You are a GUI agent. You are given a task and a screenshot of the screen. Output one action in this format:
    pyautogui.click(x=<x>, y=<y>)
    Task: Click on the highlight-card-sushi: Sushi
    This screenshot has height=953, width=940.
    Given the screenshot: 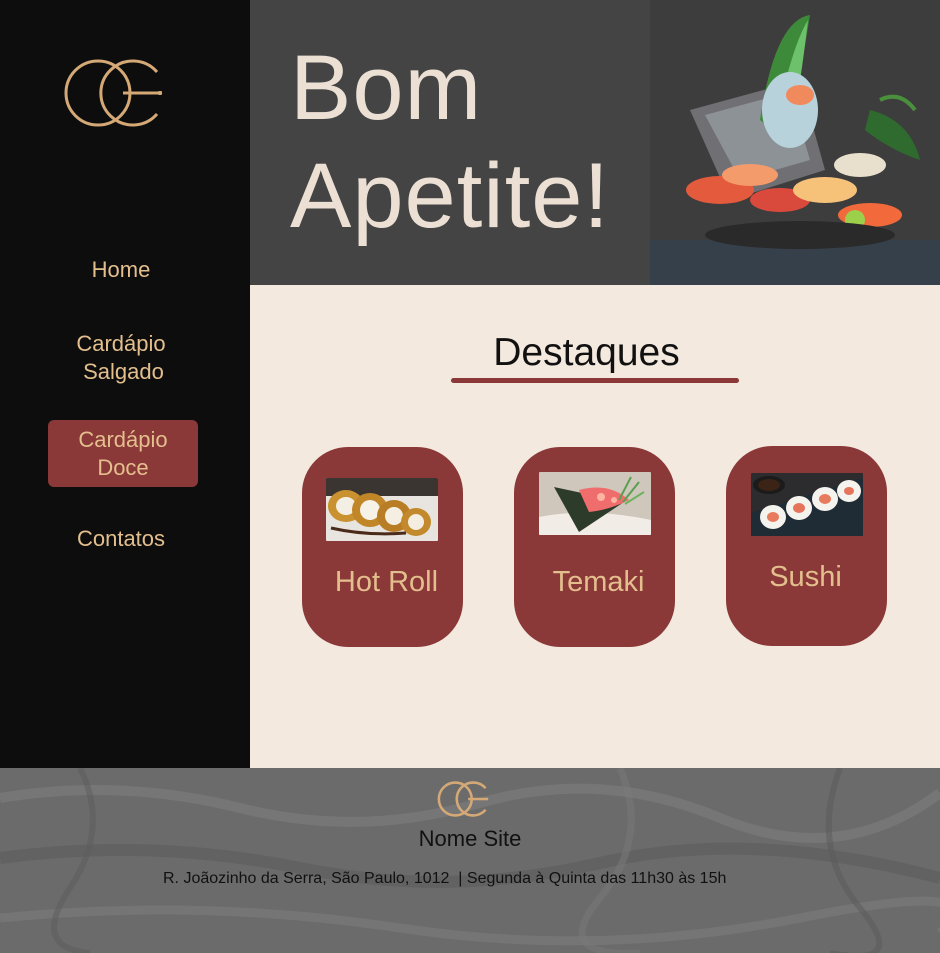 What is the action you would take?
    pyautogui.click(x=806, y=546)
    